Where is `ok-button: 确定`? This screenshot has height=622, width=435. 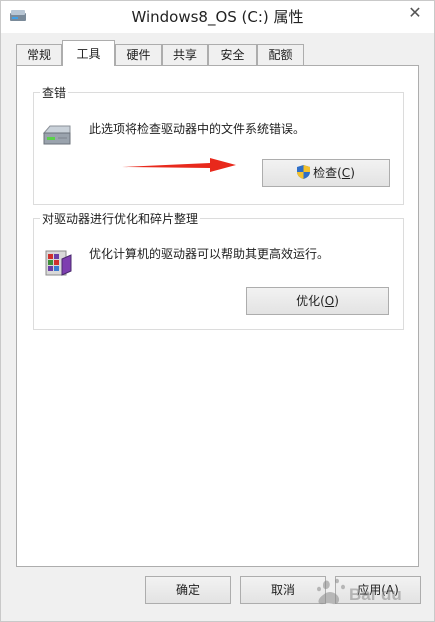 ok-button: 确定 is located at coordinates (188, 590).